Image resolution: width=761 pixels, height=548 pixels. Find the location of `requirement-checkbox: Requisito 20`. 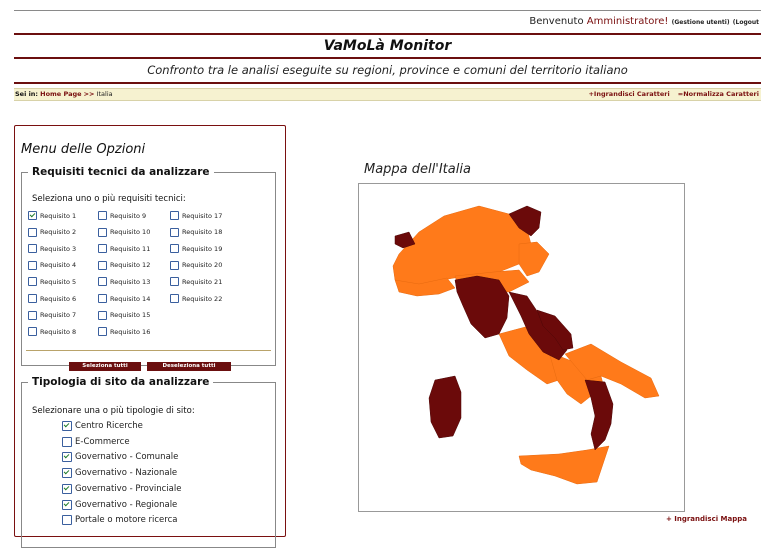

requirement-checkbox: Requisito 20 is located at coordinates (196, 265).